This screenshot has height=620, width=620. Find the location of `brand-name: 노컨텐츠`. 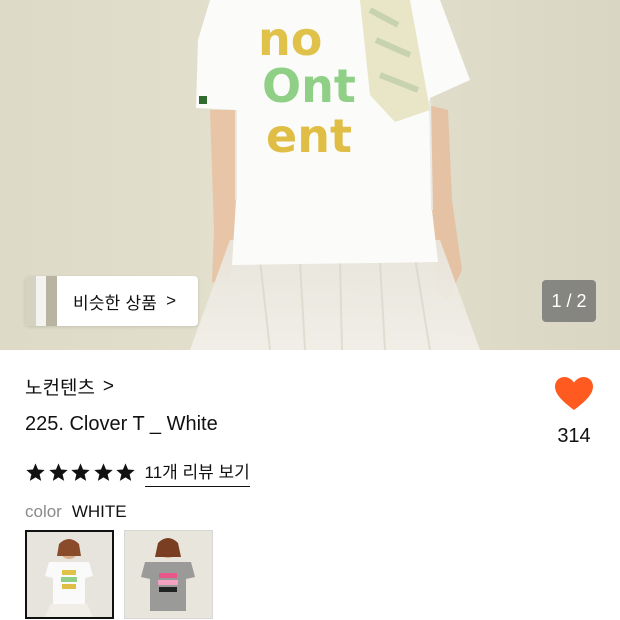

brand-name: 노컨텐츠 is located at coordinates (60, 388).